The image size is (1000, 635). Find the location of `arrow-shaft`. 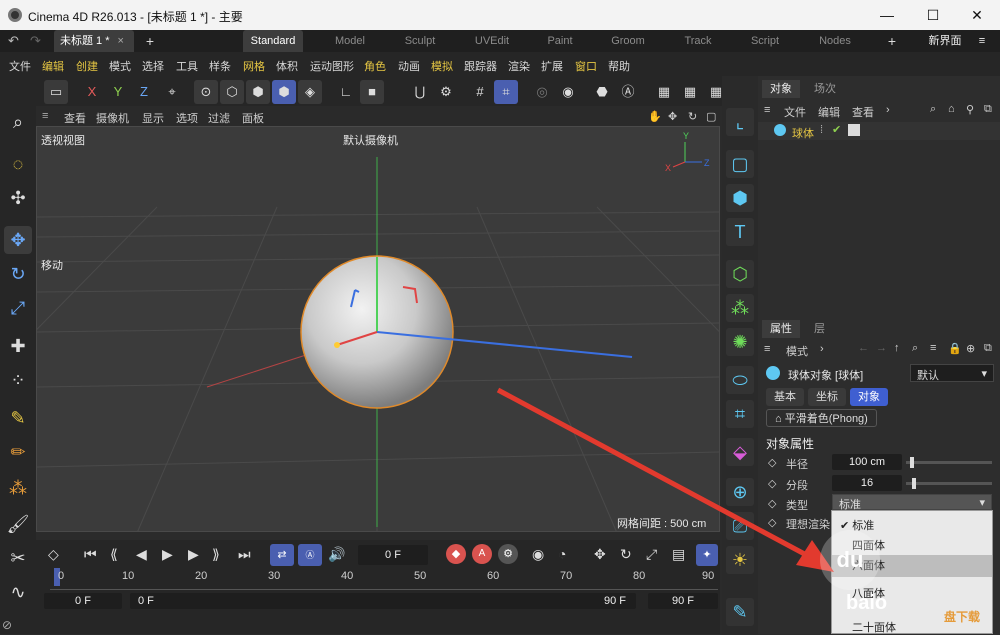

arrow-shaft is located at coordinates (655, 474).